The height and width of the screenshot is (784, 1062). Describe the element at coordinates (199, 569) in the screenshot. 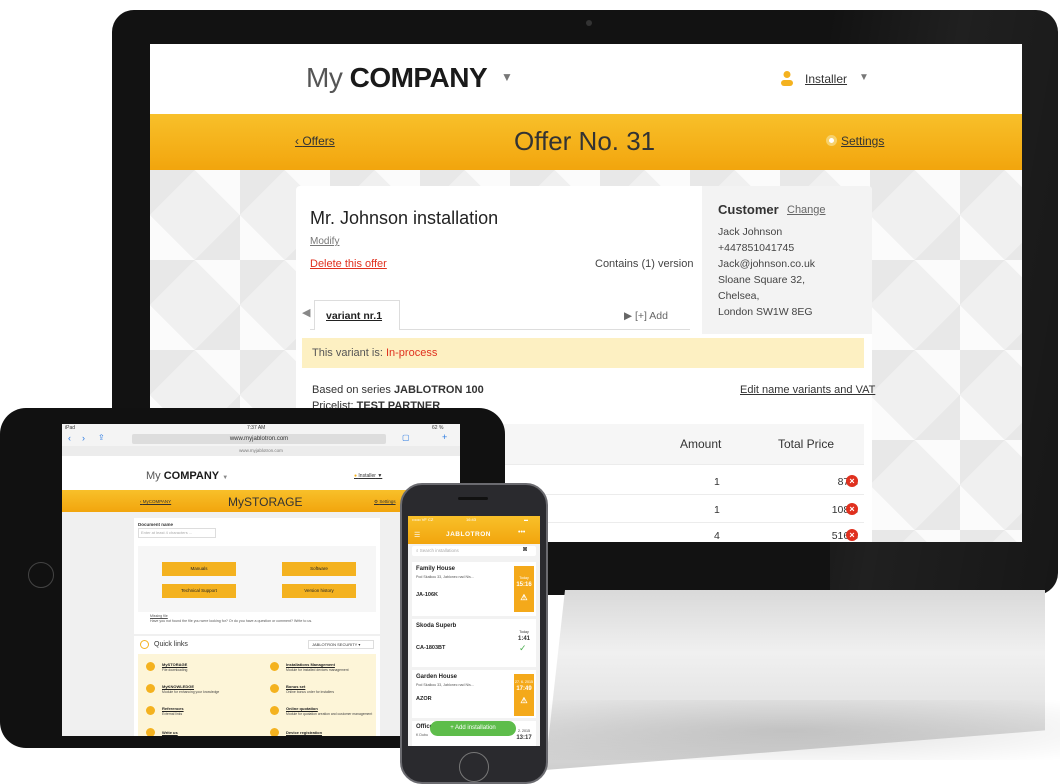

I see `manuals-button: Manuals` at that location.